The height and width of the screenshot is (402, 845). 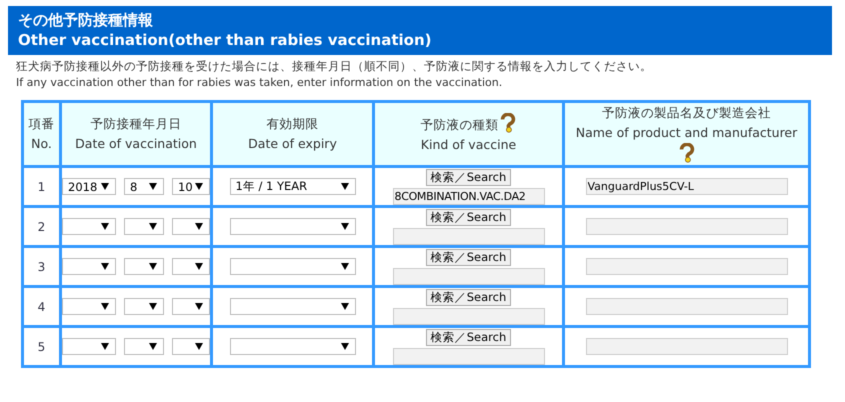 I want to click on column-header: Kind of vaccine, so click(x=468, y=144).